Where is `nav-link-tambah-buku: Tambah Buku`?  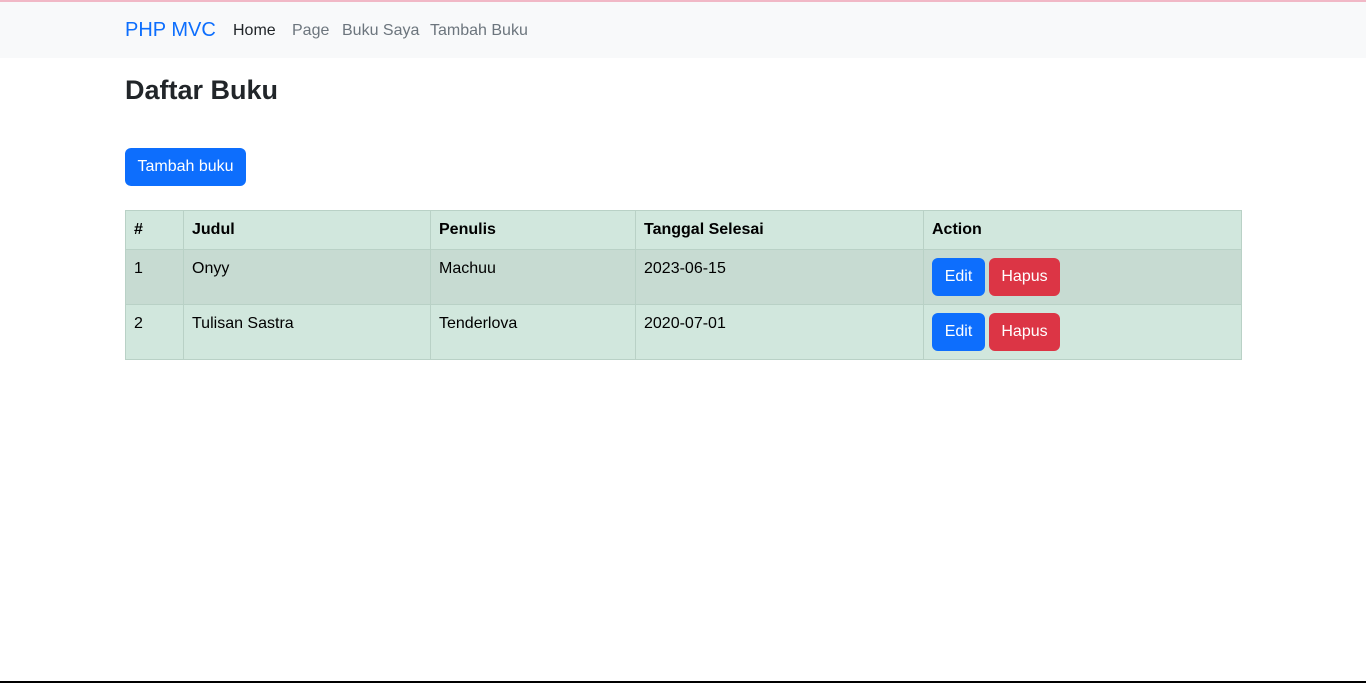 nav-link-tambah-buku: Tambah Buku is located at coordinates (479, 31).